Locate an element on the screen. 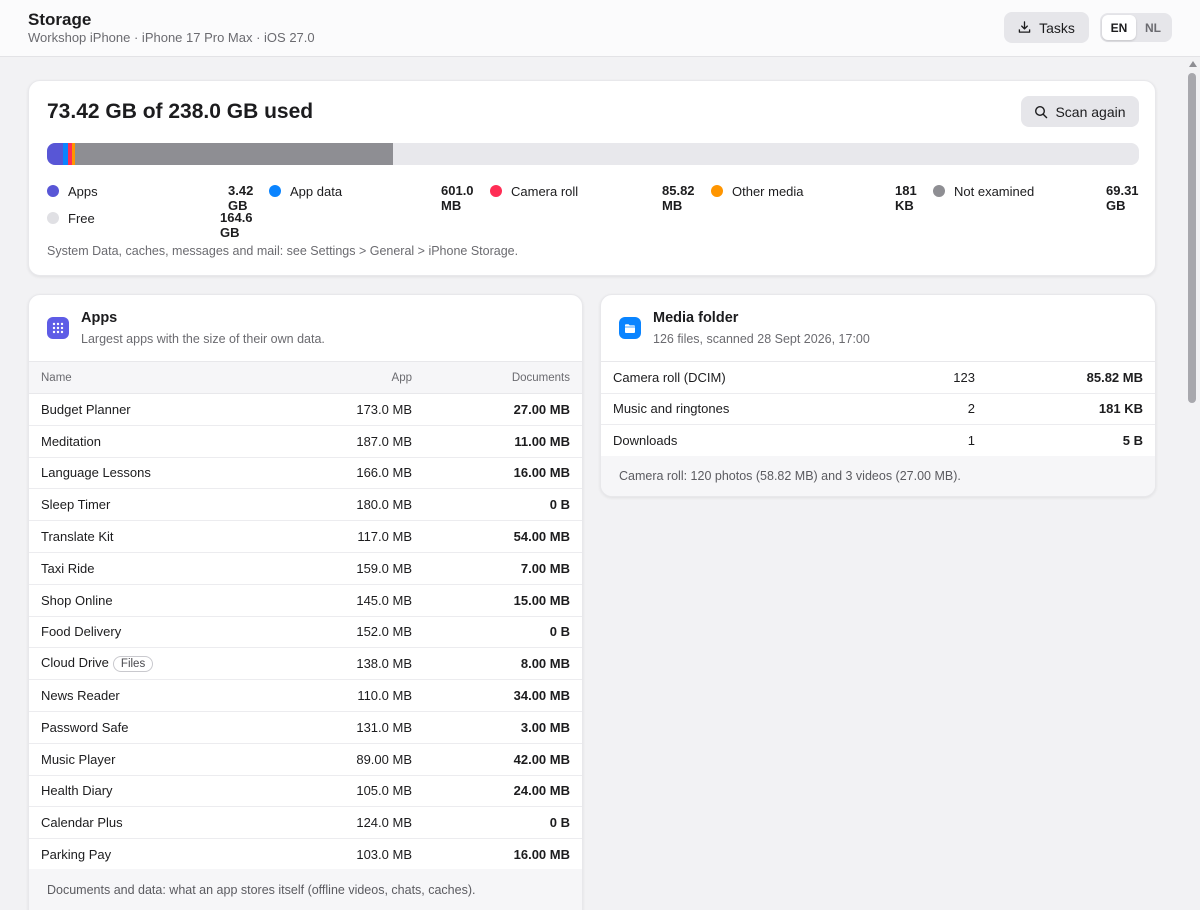 This screenshot has height=910, width=1200. download-tray-icon is located at coordinates (1024, 27).